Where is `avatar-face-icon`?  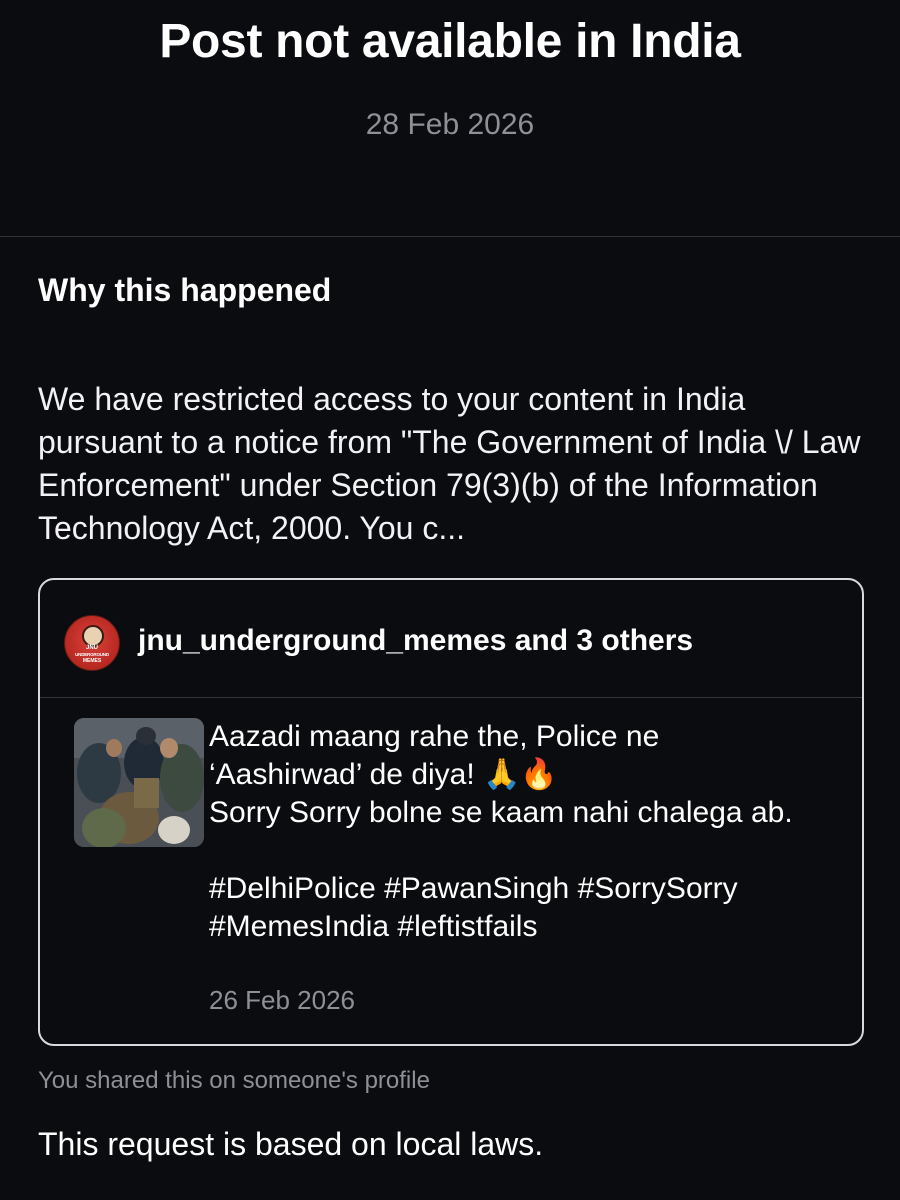 avatar-face-icon is located at coordinates (93, 636).